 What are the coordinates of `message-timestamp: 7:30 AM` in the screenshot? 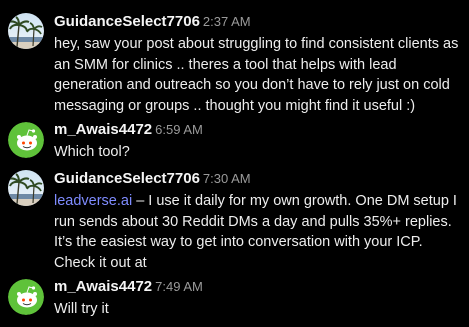 It's located at (226, 178).